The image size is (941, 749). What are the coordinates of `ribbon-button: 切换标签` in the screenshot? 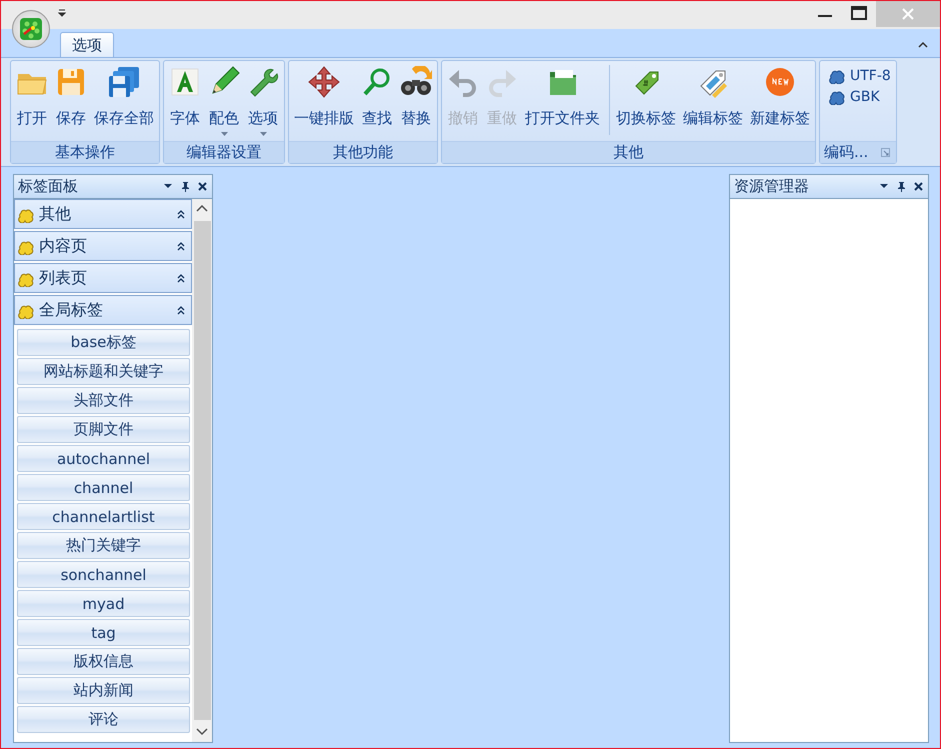 It's located at (646, 101).